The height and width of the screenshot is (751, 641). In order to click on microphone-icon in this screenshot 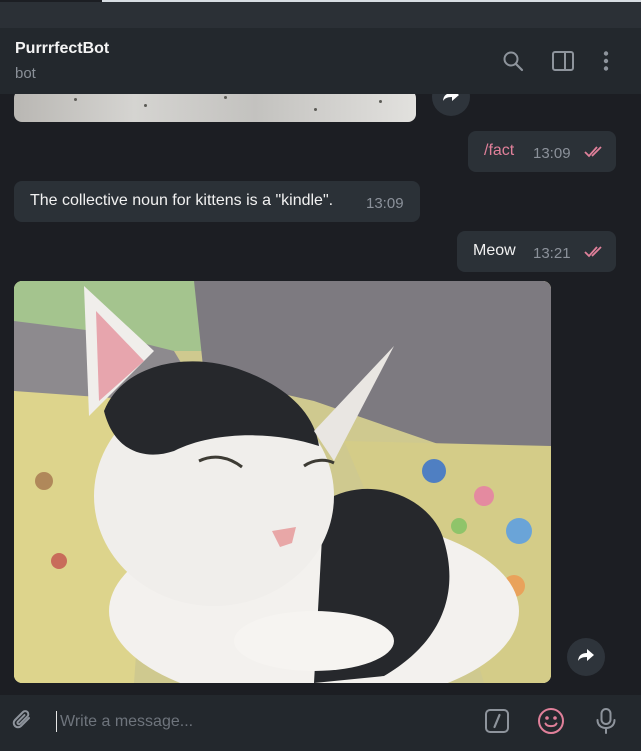, I will do `click(606, 723)`.